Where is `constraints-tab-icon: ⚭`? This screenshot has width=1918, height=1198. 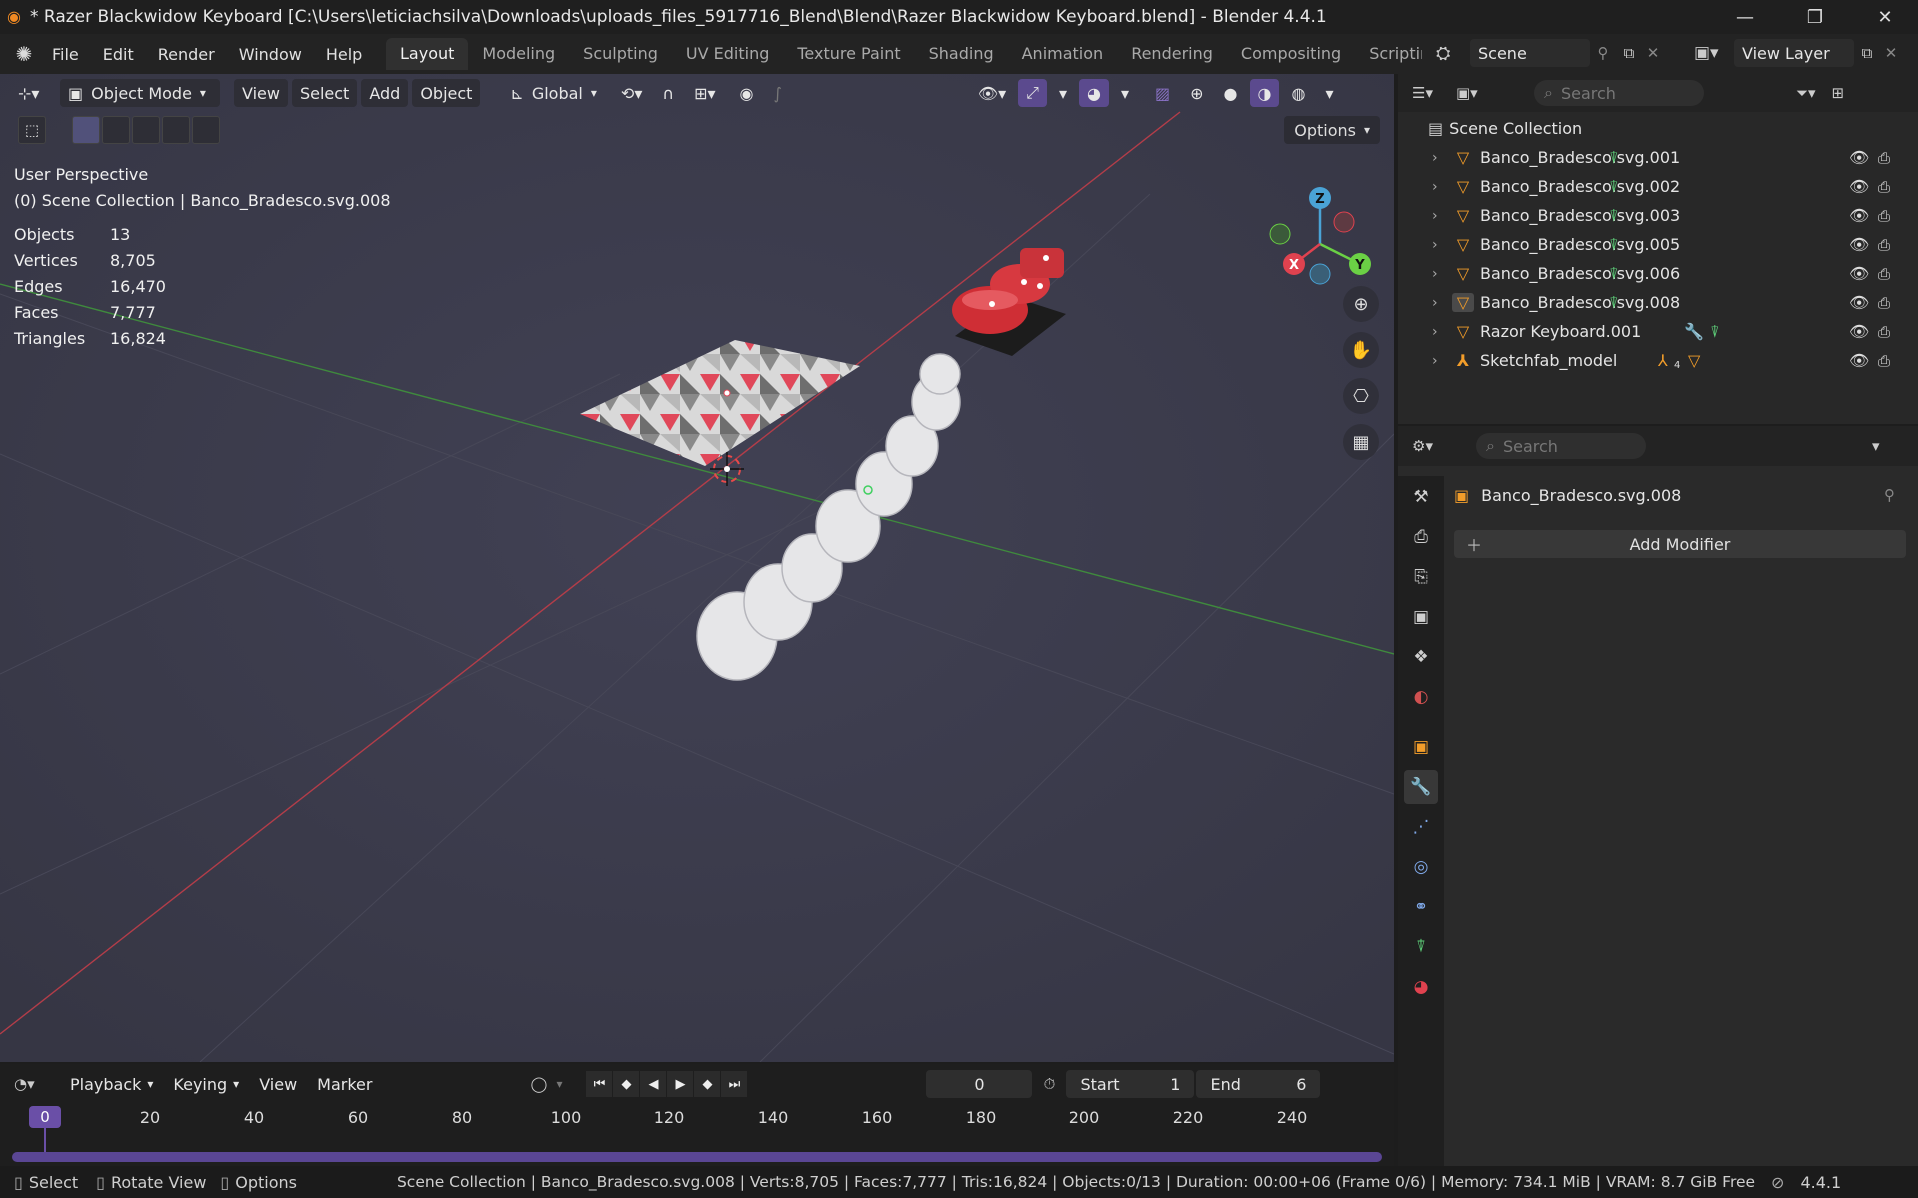
constraints-tab-icon: ⚭ is located at coordinates (1421, 907).